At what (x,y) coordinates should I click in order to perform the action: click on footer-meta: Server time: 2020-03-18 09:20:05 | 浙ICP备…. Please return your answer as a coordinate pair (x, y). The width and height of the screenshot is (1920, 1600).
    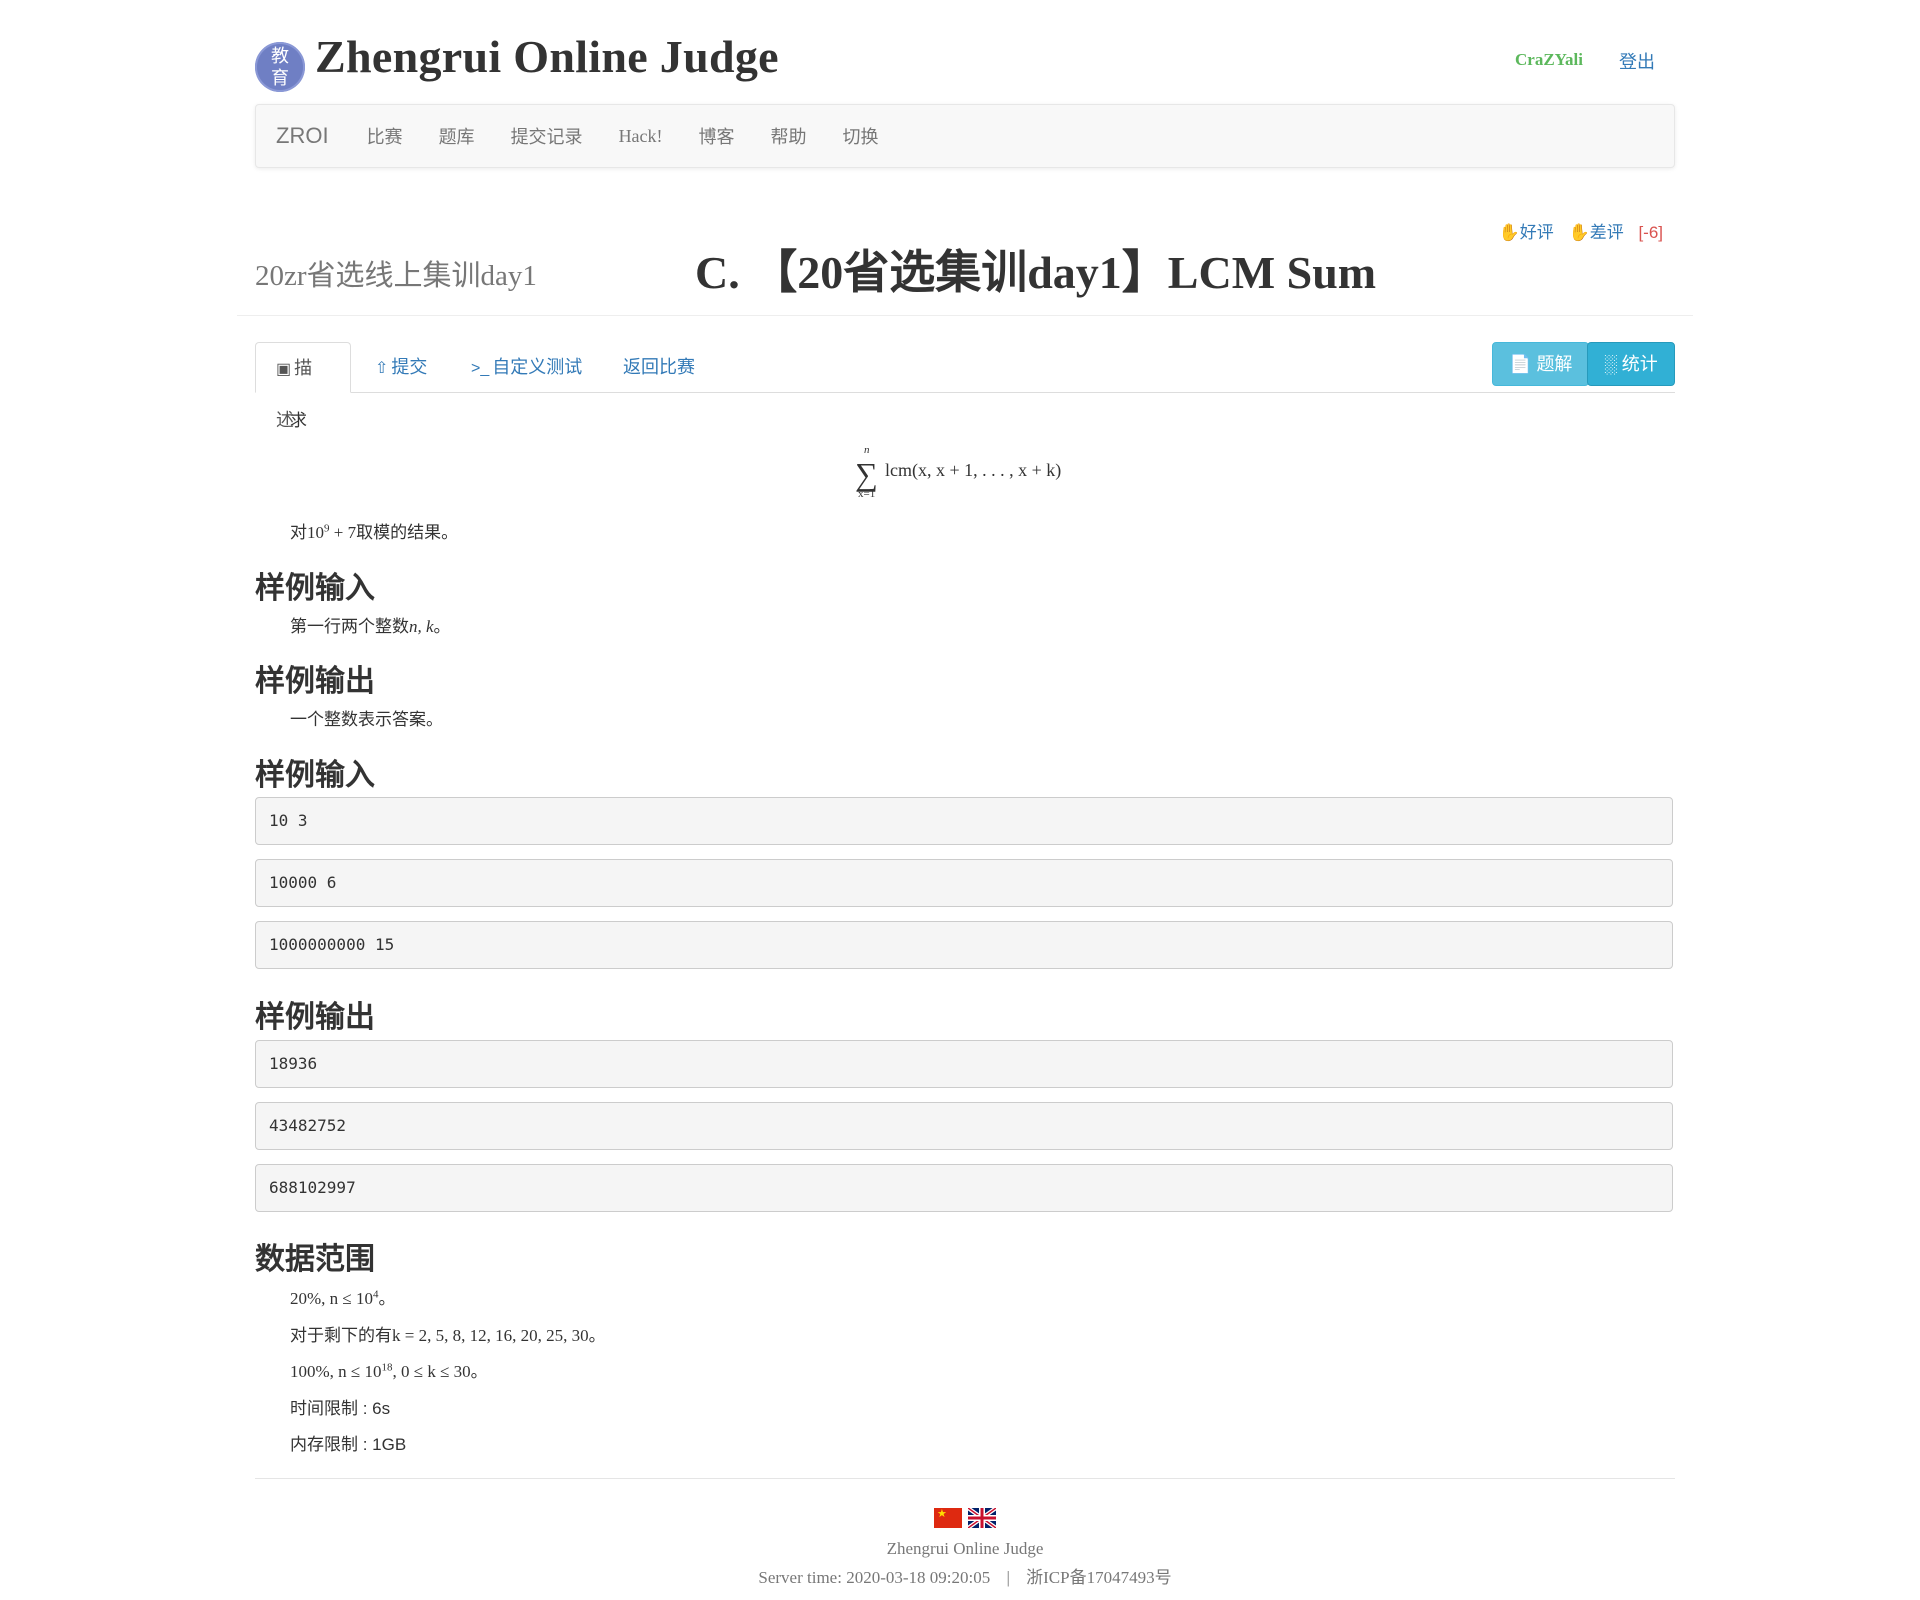
    Looking at the image, I should click on (965, 1575).